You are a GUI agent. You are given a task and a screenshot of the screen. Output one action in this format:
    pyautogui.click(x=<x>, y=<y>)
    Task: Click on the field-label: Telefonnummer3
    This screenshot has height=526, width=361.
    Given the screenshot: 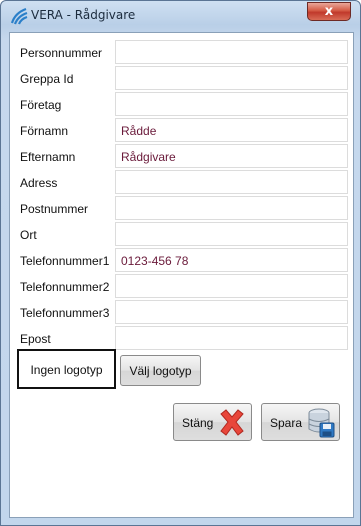 What is the action you would take?
    pyautogui.click(x=65, y=313)
    